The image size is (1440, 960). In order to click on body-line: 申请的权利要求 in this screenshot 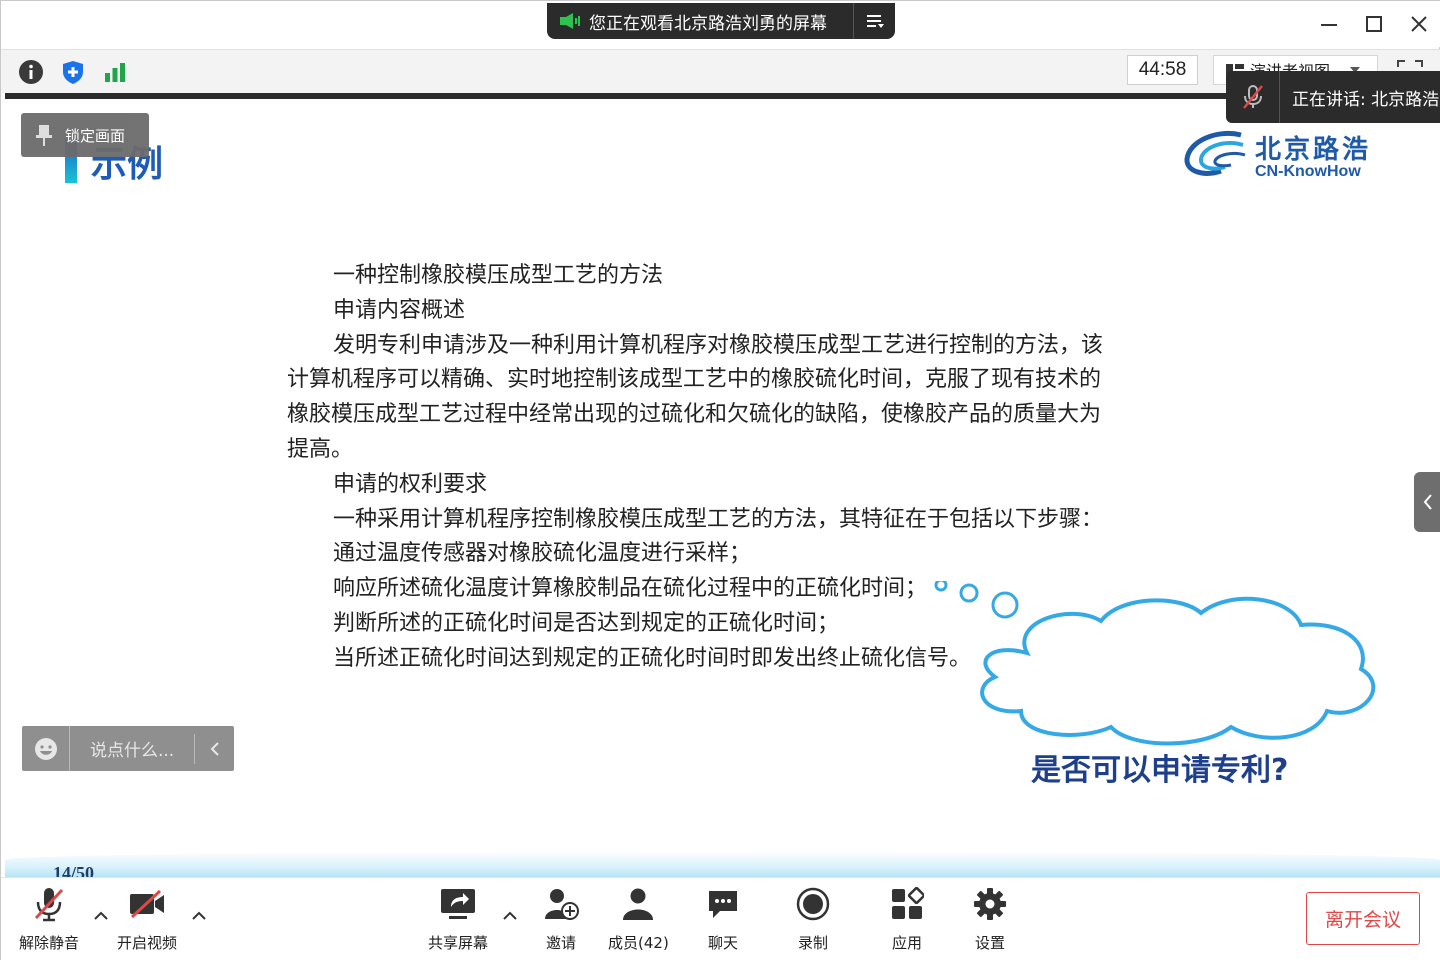, I will do `click(410, 484)`.